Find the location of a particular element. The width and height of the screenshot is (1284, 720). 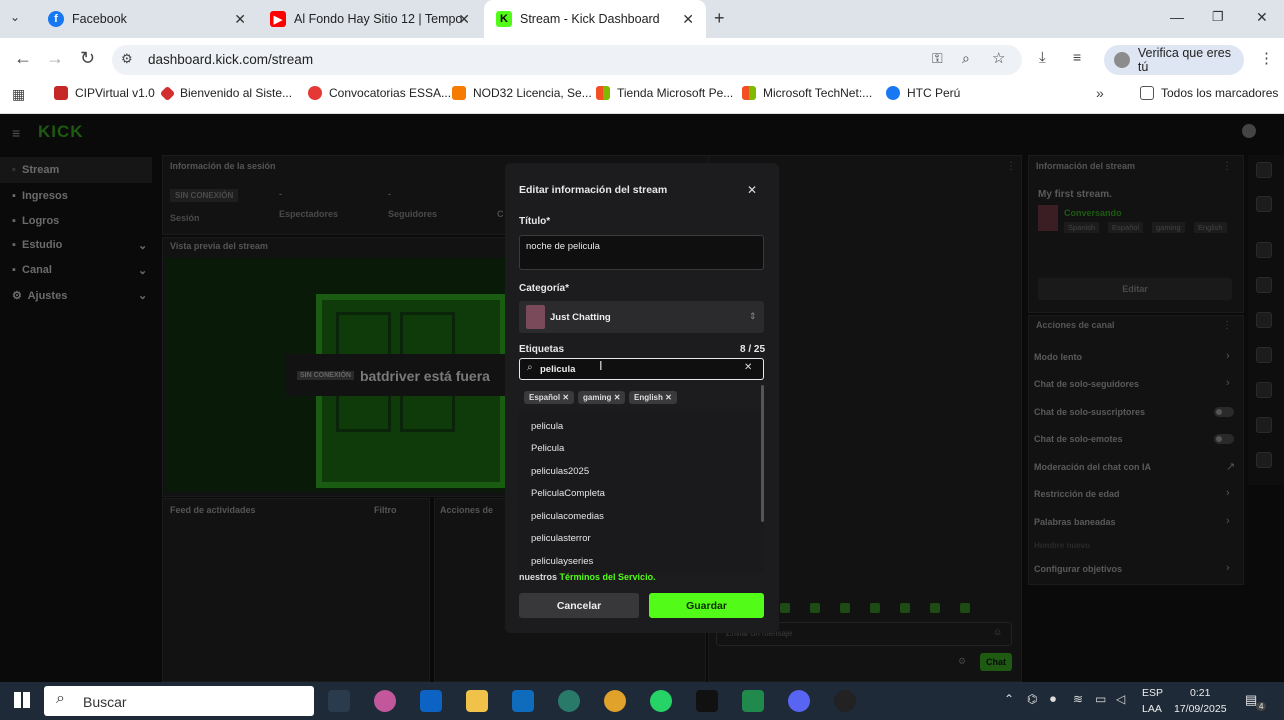

chat-send-button: Chat is located at coordinates (996, 662).